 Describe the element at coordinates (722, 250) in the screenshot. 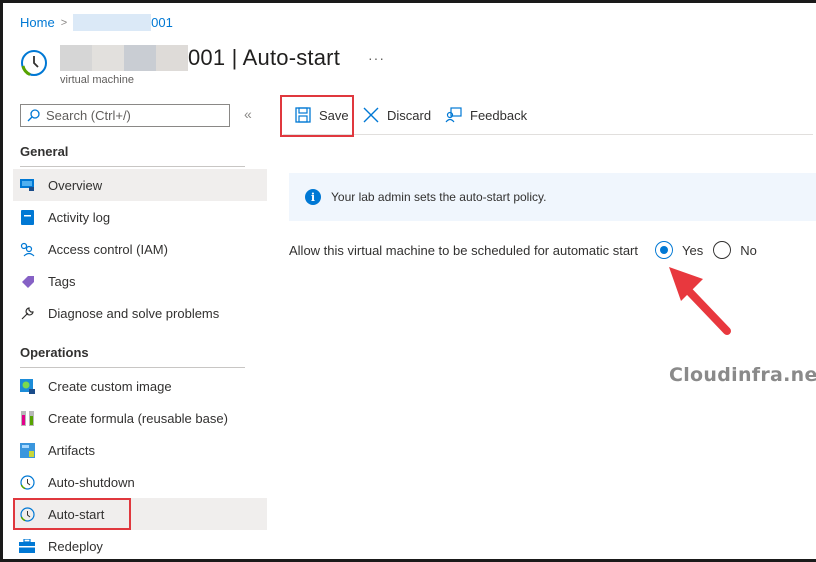

I see `radio-unchecked-icon` at that location.